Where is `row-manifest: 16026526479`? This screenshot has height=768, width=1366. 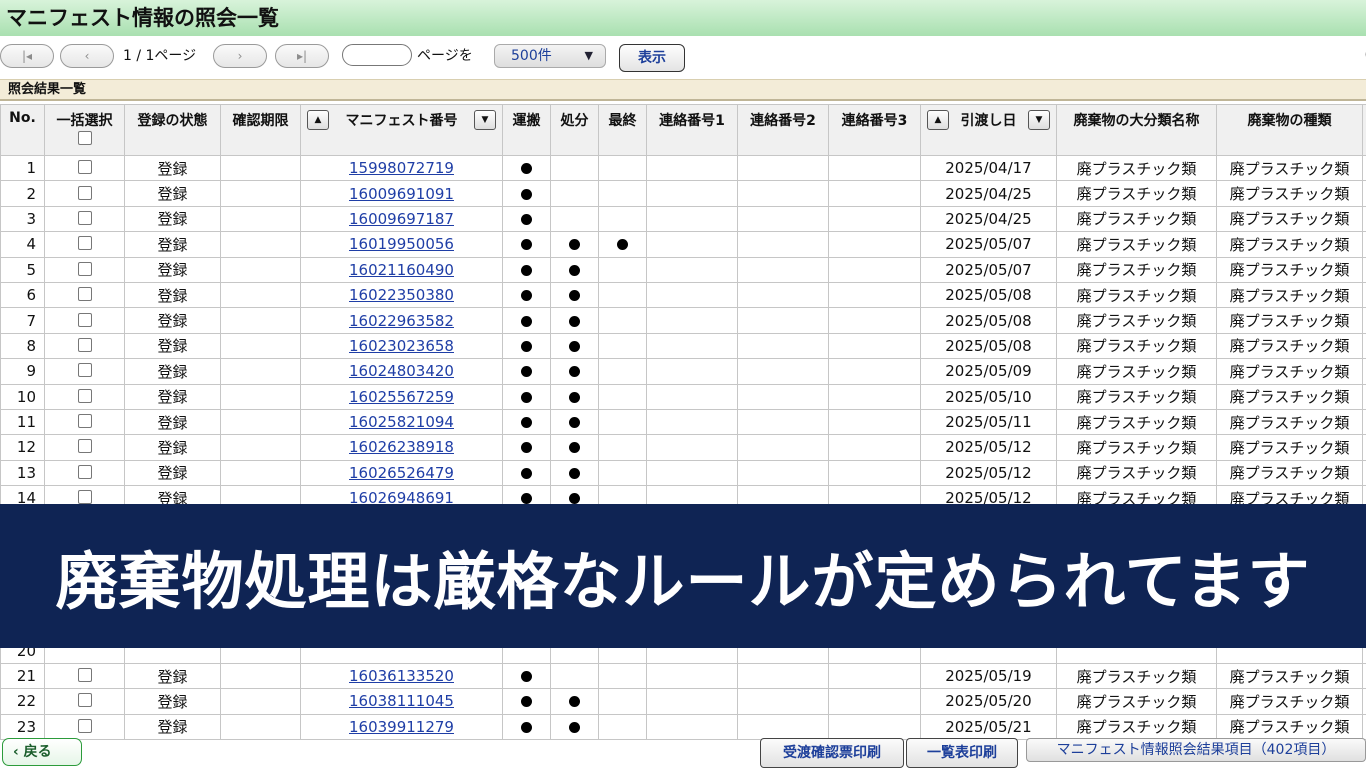 row-manifest: 16026526479 is located at coordinates (401, 473).